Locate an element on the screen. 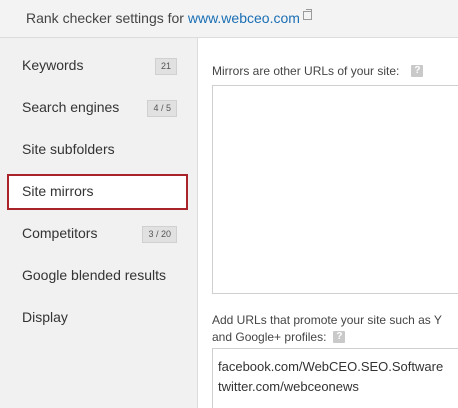 The height and width of the screenshot is (408, 458). sidebar-item-label: Google blended results is located at coordinates (94, 275).